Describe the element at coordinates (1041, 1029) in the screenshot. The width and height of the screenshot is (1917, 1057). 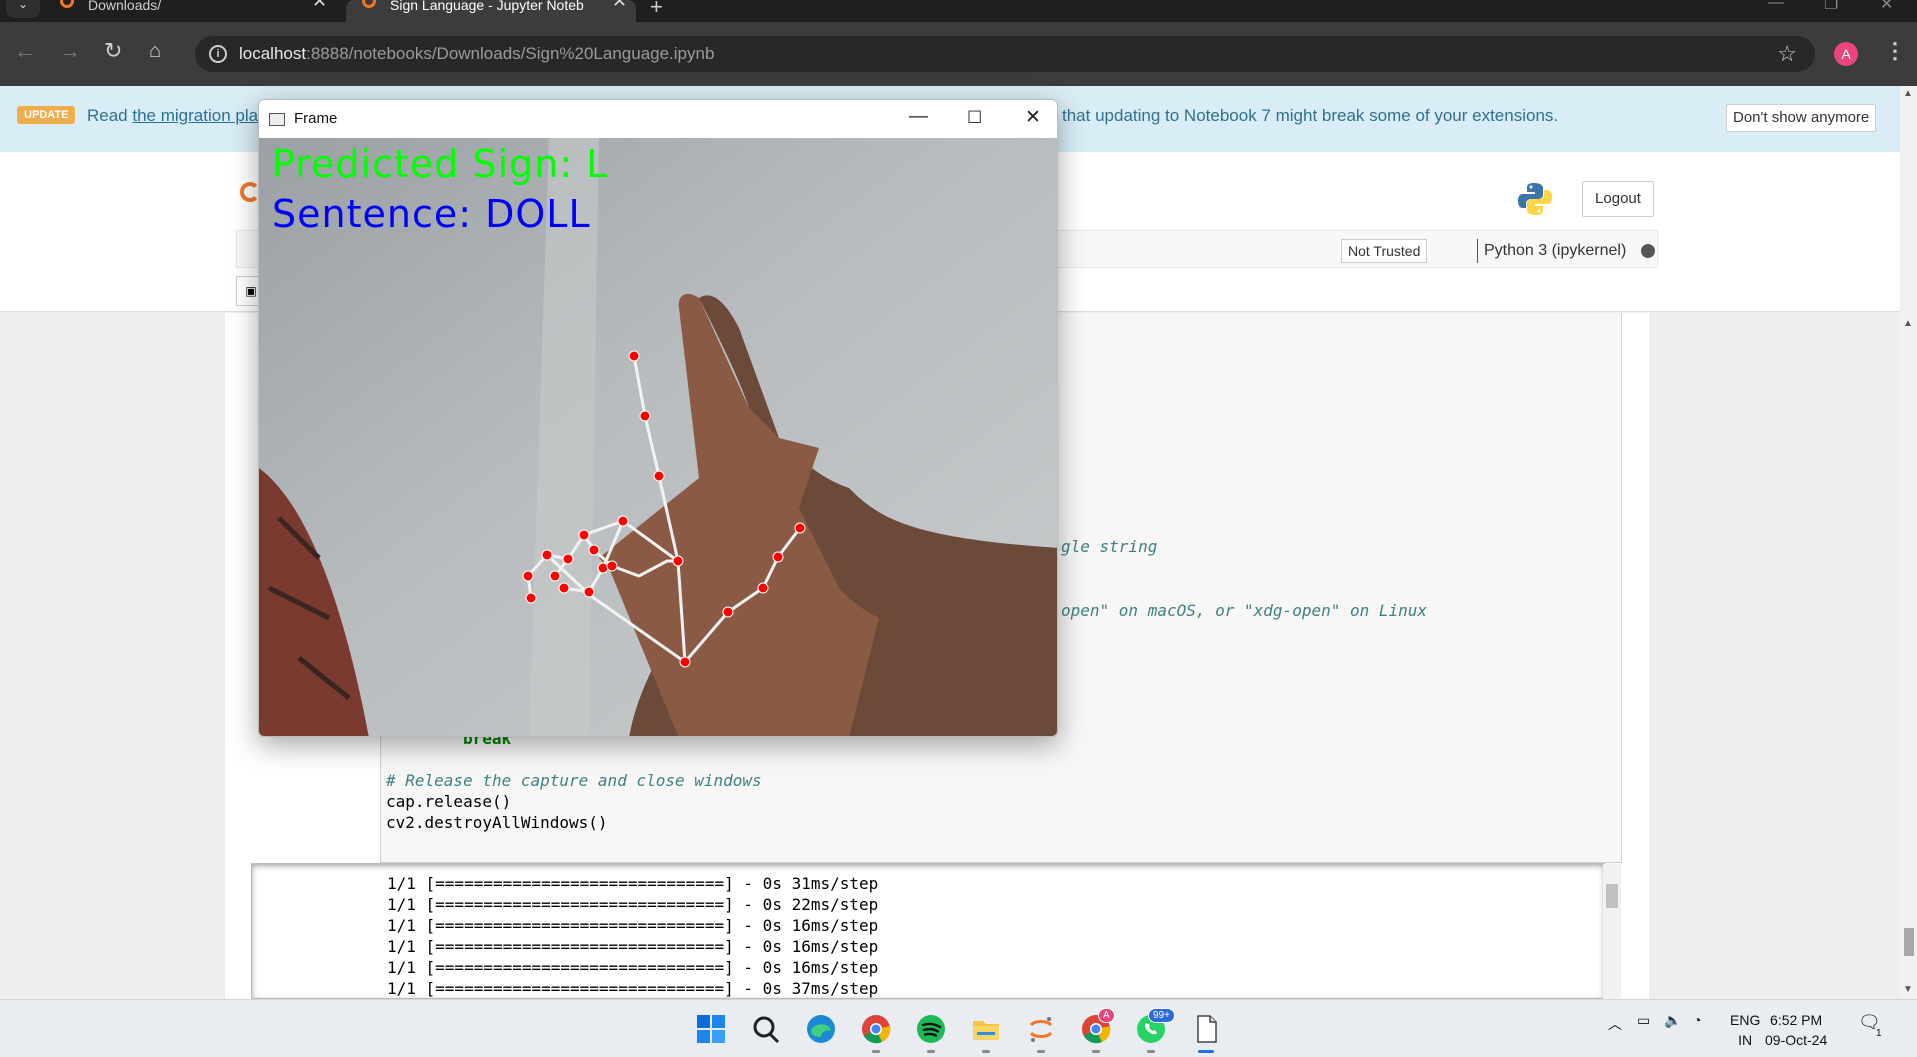
I see `jupyter-icon` at that location.